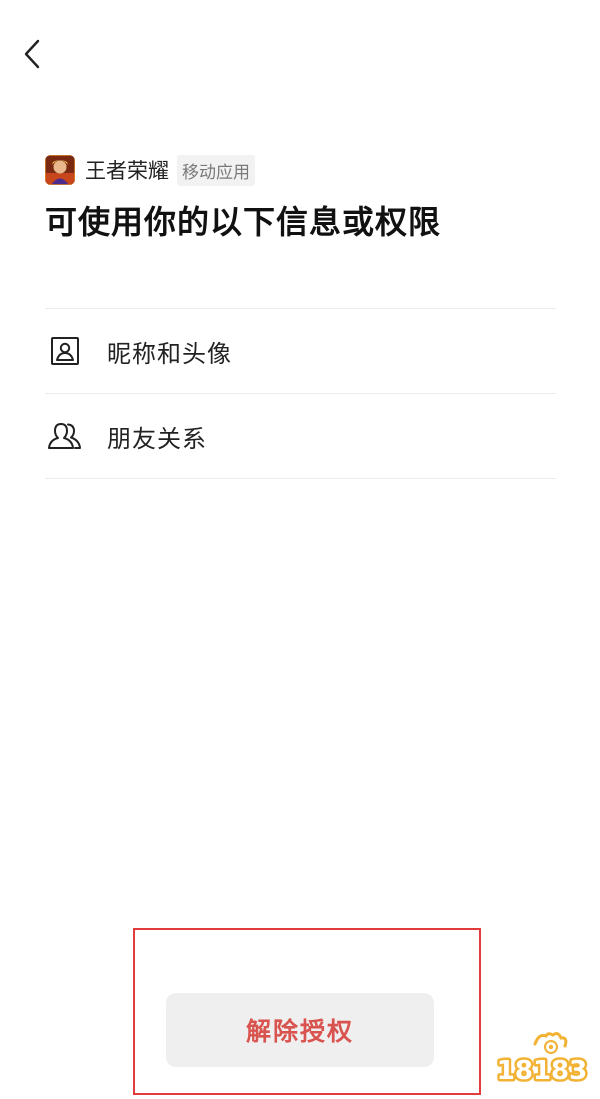 The image size is (600, 1099). I want to click on watermark-logo: 18183, so click(541, 1060).